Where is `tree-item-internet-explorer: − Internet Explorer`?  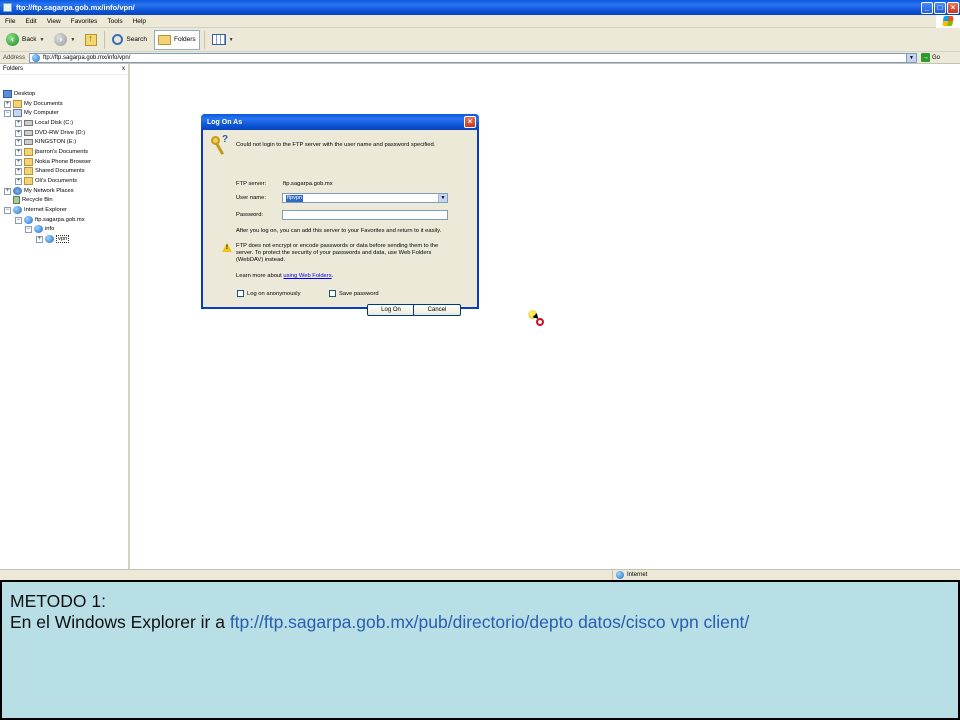 tree-item-internet-explorer: − Internet Explorer is located at coordinates (35, 210).